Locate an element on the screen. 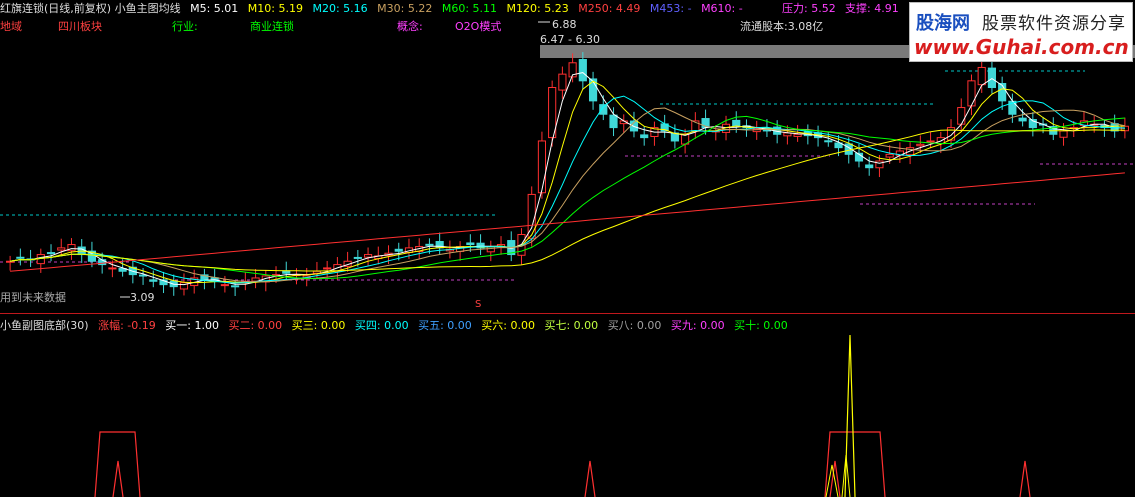 Image resolution: width=1135 pixels, height=497 pixels. concept-value: O2O模式 is located at coordinates (478, 26).